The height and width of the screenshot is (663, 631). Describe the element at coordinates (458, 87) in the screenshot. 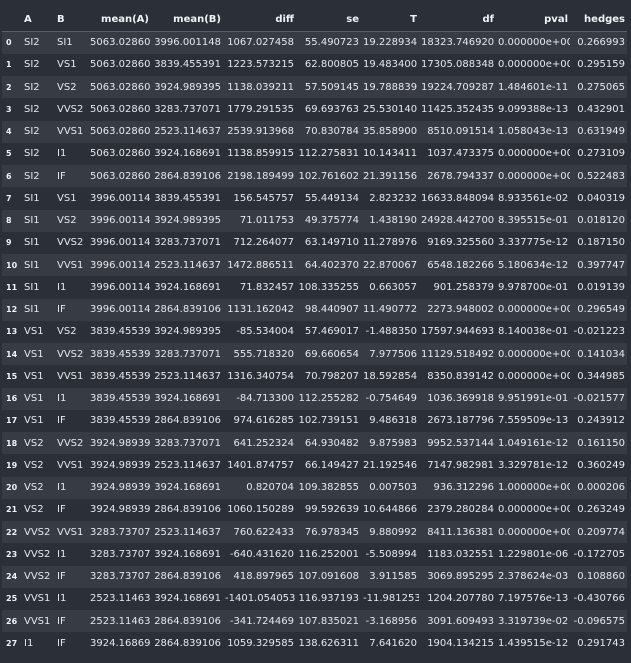

I see `cell-df: 19224.709287` at that location.